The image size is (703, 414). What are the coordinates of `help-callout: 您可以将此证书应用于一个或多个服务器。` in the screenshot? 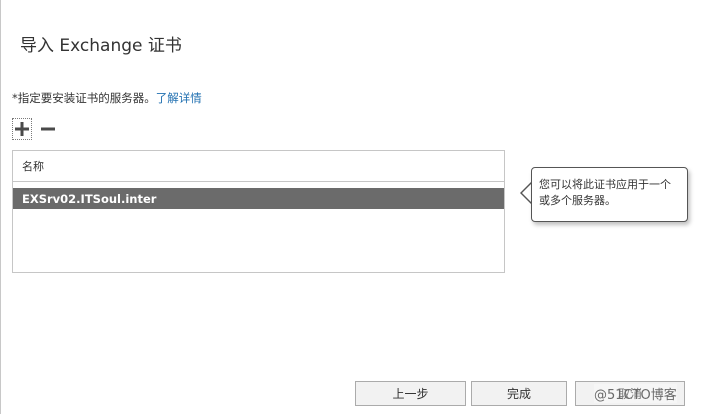 It's located at (609, 194).